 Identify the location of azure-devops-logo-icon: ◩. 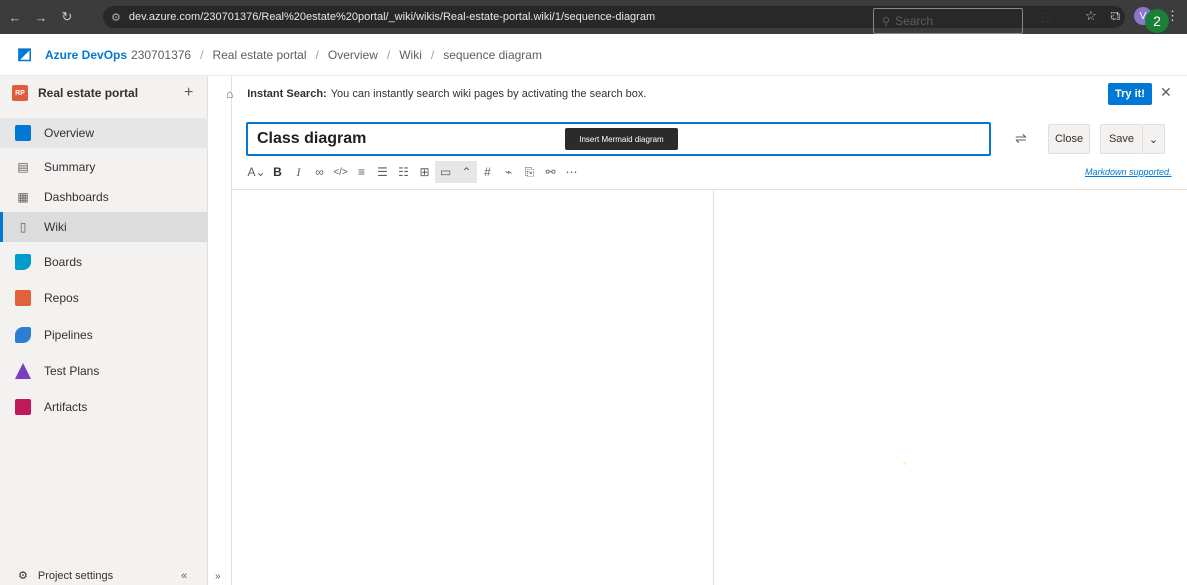
(26, 55).